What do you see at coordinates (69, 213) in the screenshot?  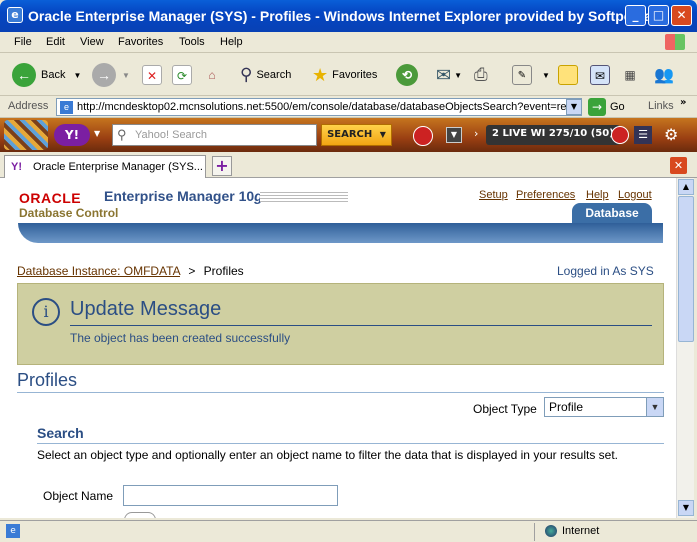 I see `database-control-label: Database Control` at bounding box center [69, 213].